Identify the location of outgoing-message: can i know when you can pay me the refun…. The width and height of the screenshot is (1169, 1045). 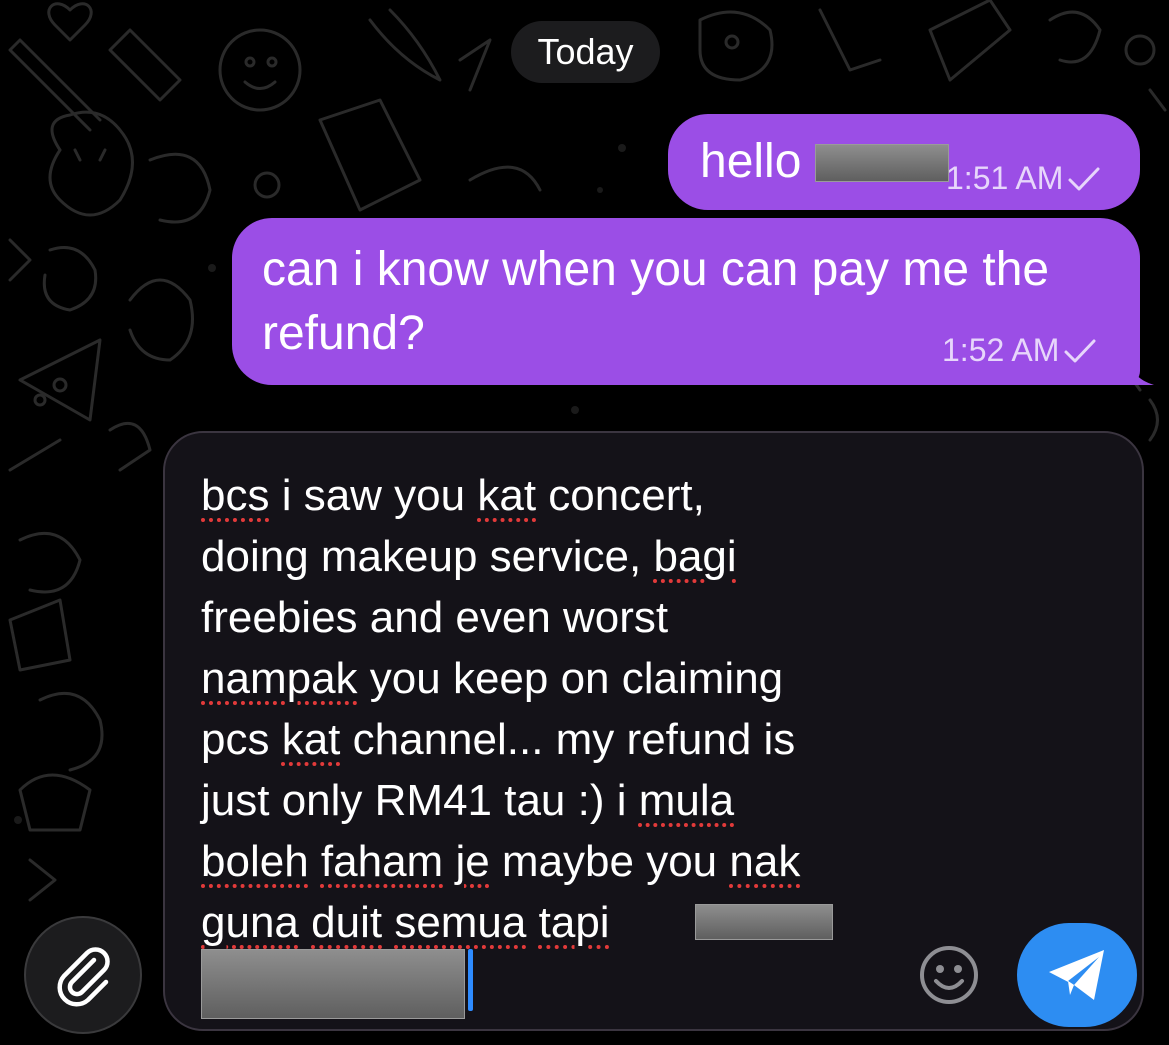
(693, 301).